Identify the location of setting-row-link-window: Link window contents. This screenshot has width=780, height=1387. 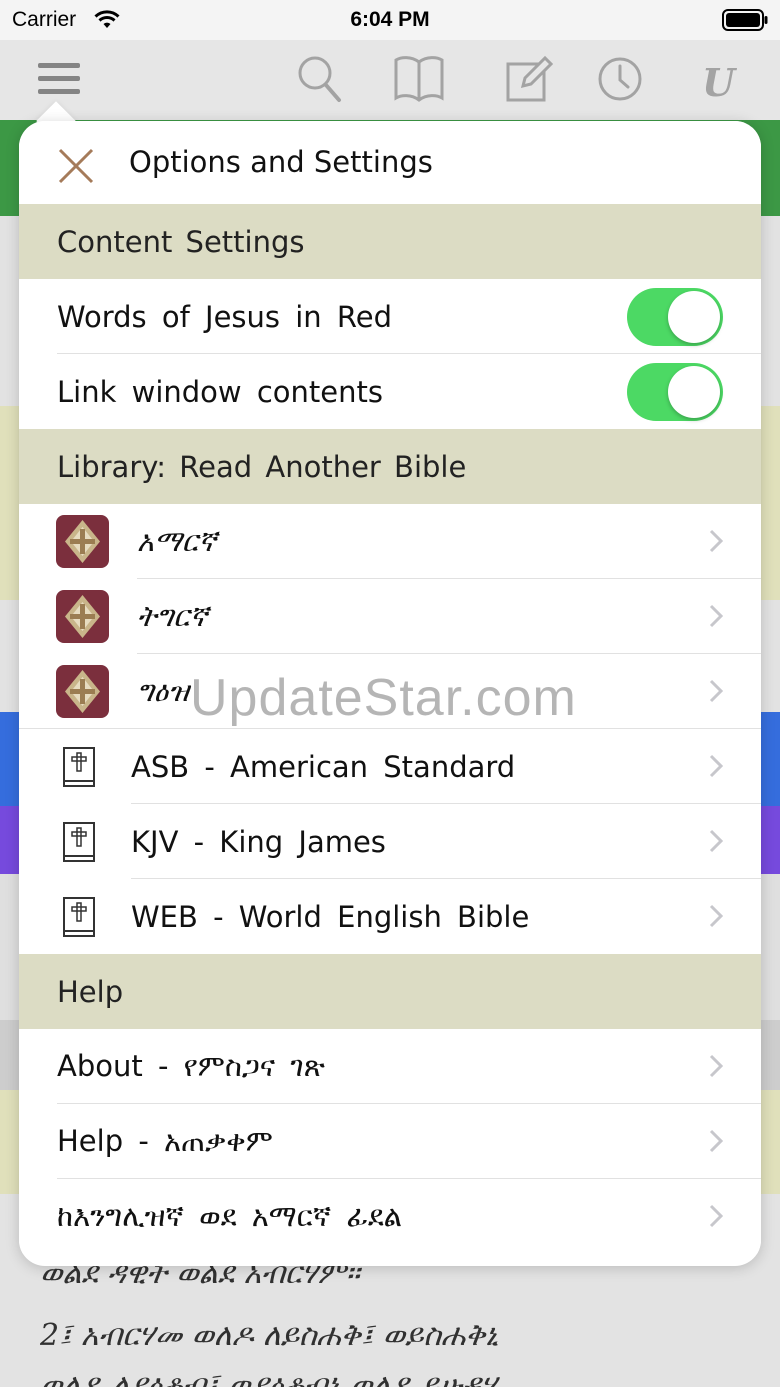
(390, 391).